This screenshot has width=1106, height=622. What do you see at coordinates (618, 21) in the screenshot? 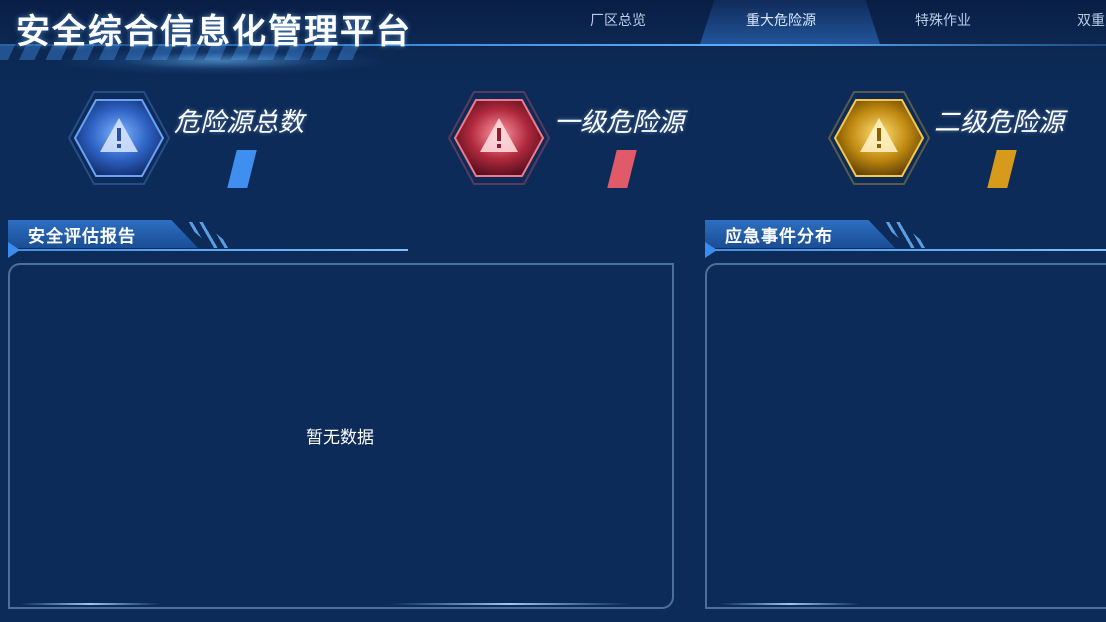
I see `nav-item-overview: 厂区总览` at bounding box center [618, 21].